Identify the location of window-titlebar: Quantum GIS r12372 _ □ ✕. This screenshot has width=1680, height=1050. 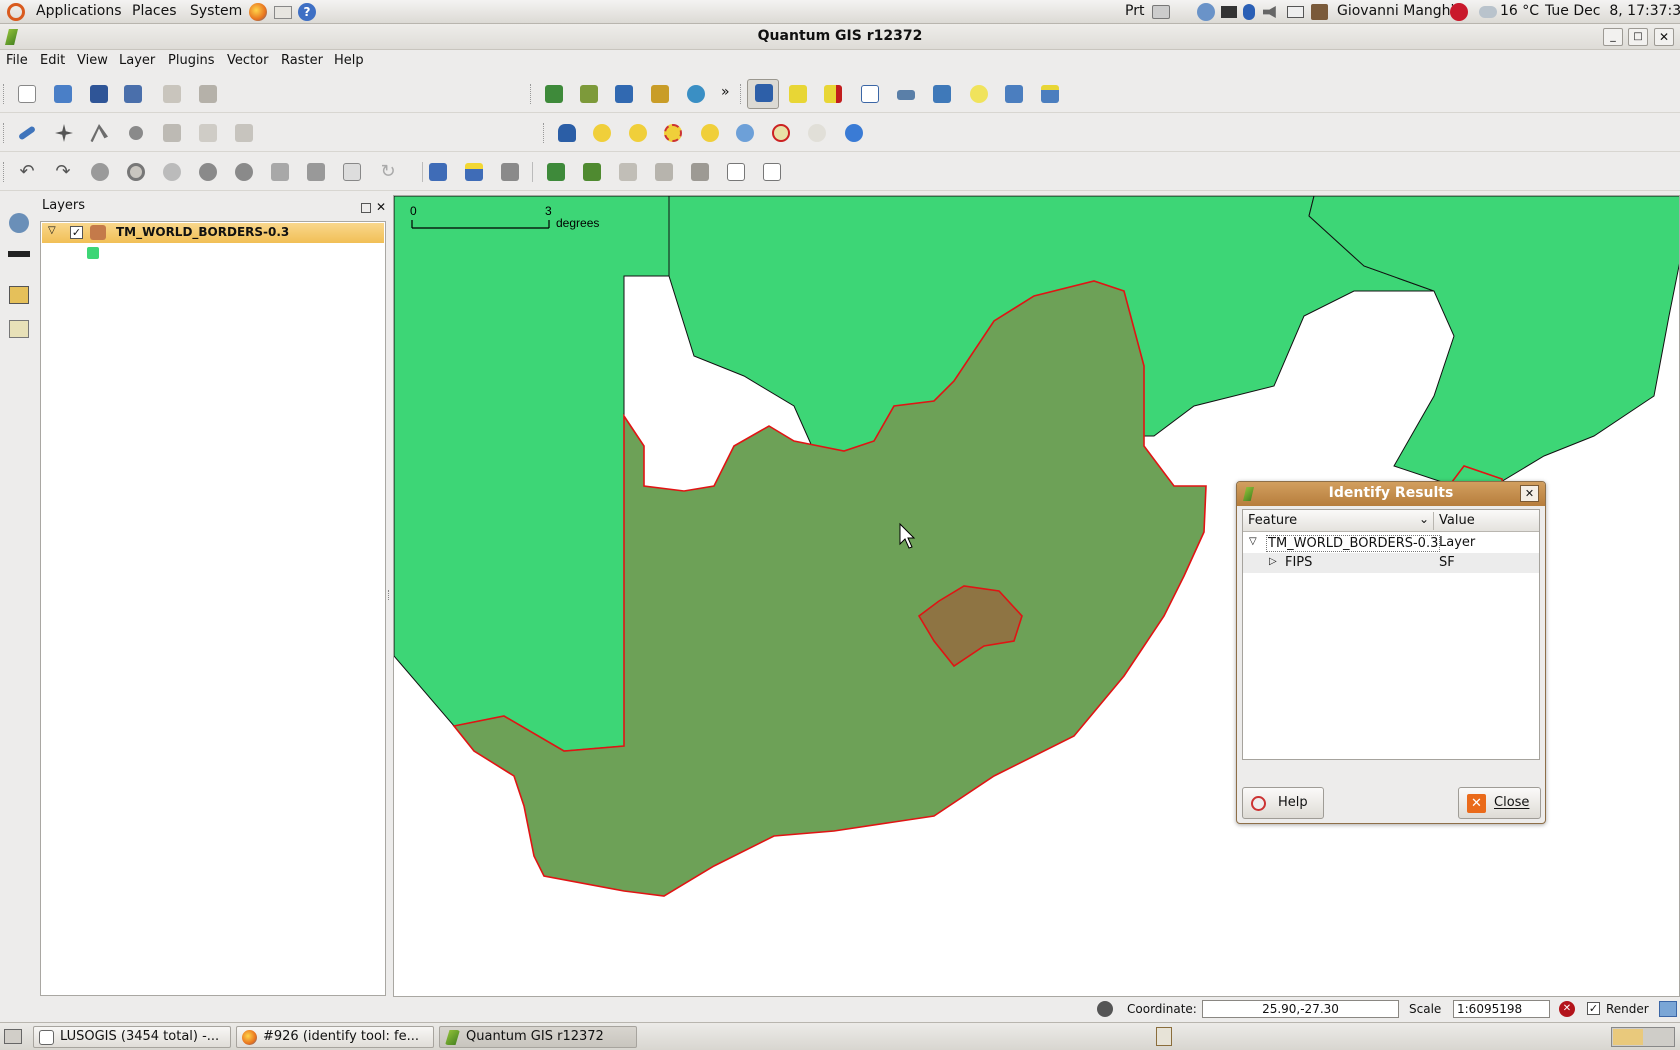
(840, 37).